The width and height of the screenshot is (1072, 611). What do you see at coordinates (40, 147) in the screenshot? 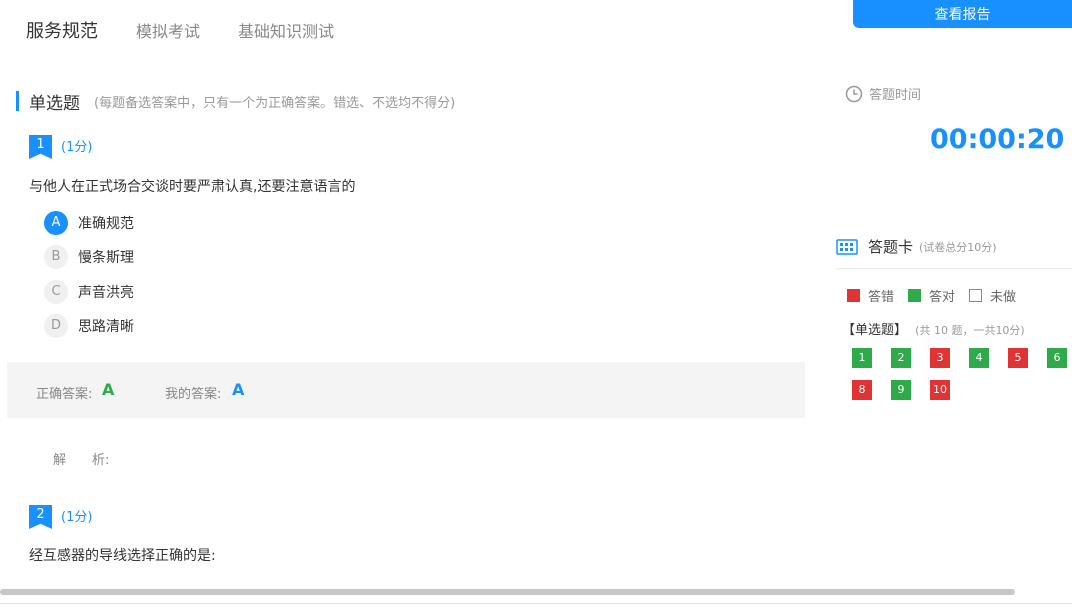
I see `question-number-badge: 1` at bounding box center [40, 147].